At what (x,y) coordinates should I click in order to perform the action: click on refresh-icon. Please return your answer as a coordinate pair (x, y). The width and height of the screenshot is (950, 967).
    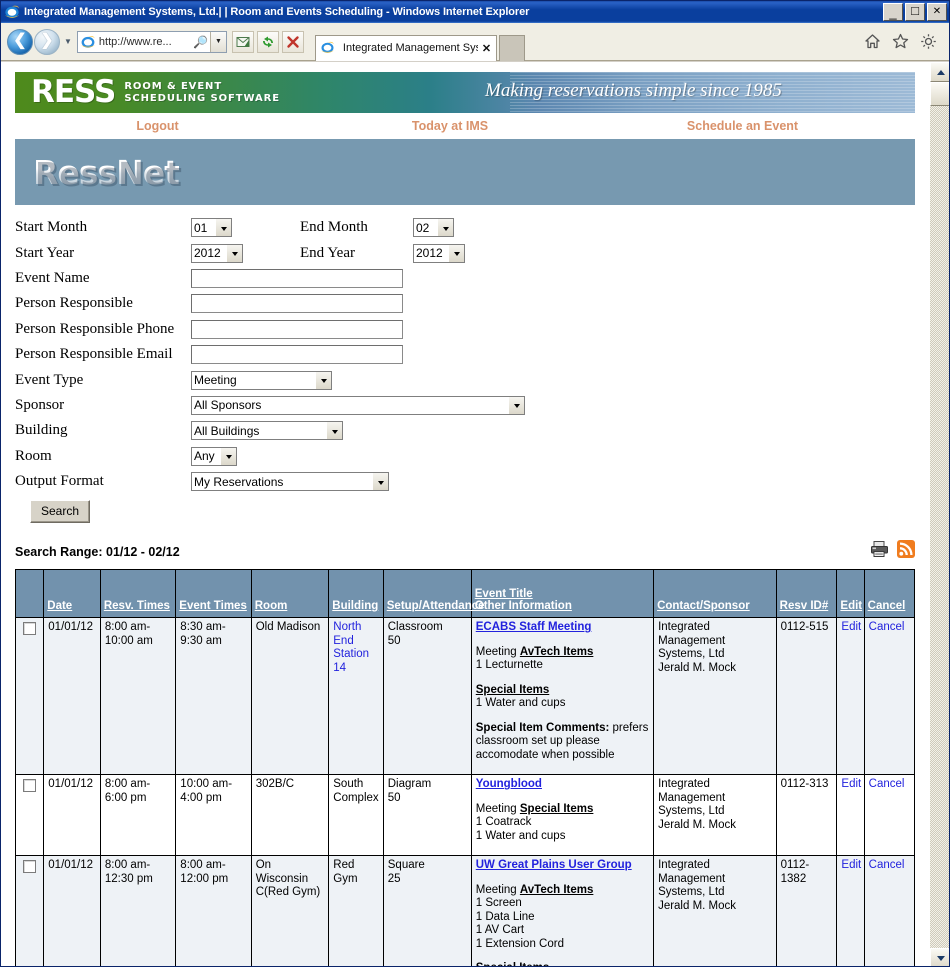
    Looking at the image, I should click on (267, 41).